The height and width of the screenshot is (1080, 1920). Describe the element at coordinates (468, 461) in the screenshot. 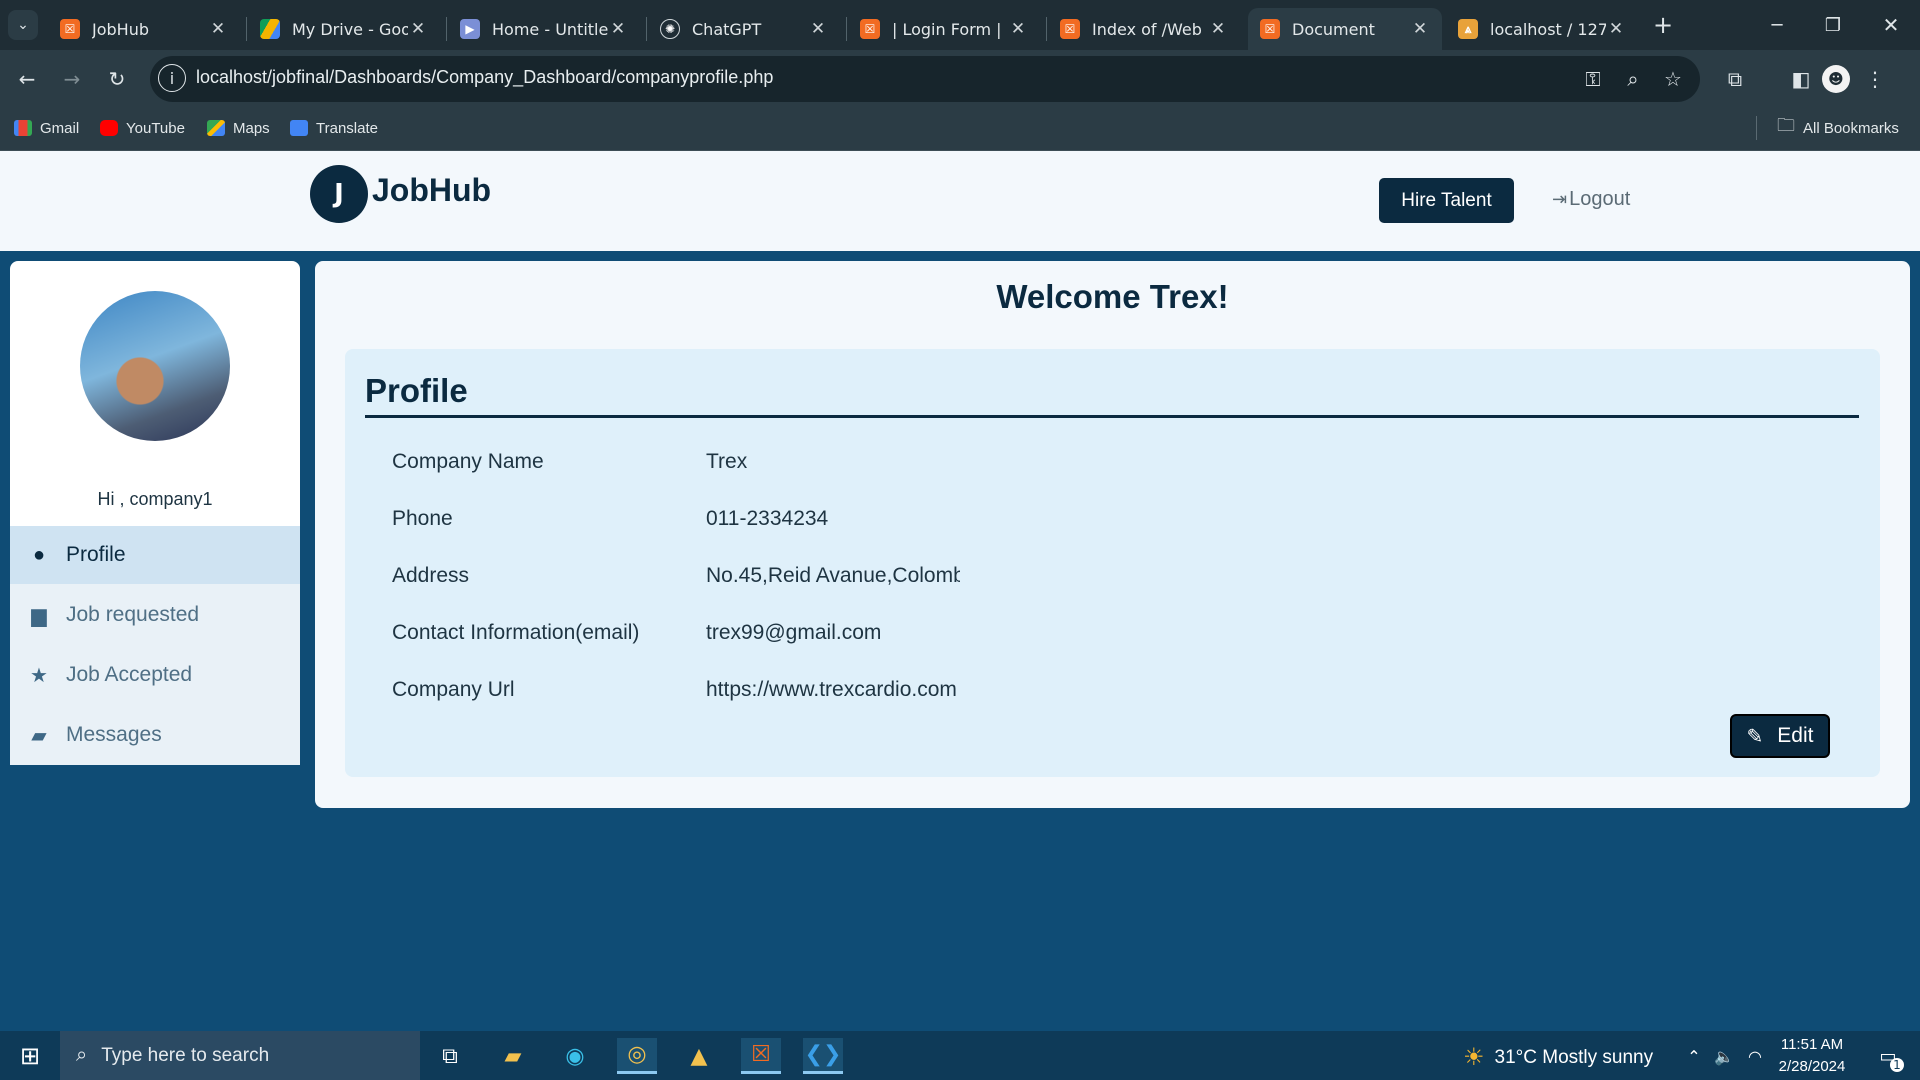

I see `field-label-company-name: Company Name` at that location.